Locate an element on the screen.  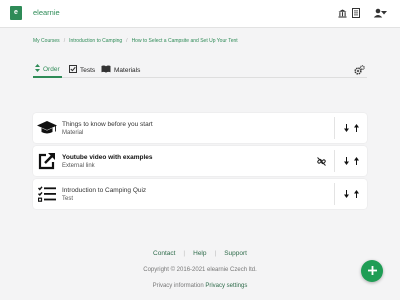
tab-materials: Materials is located at coordinates (120, 70).